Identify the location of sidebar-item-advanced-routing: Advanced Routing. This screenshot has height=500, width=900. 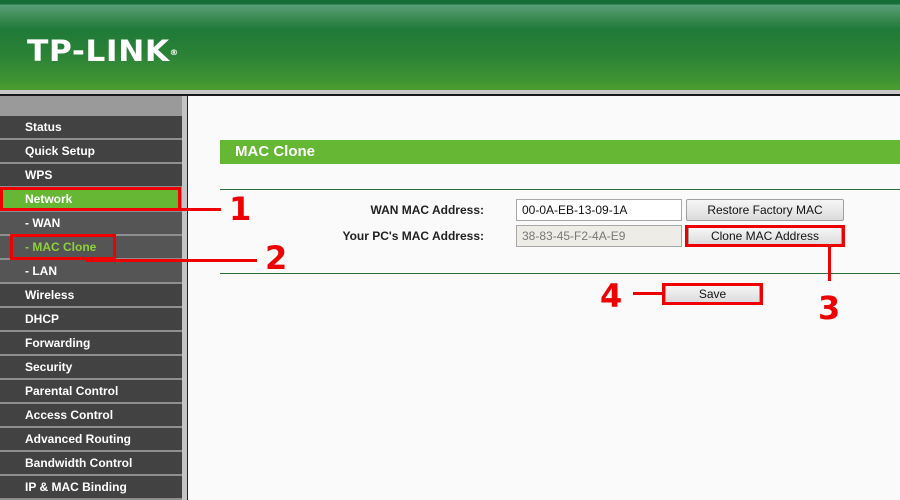
(91, 440).